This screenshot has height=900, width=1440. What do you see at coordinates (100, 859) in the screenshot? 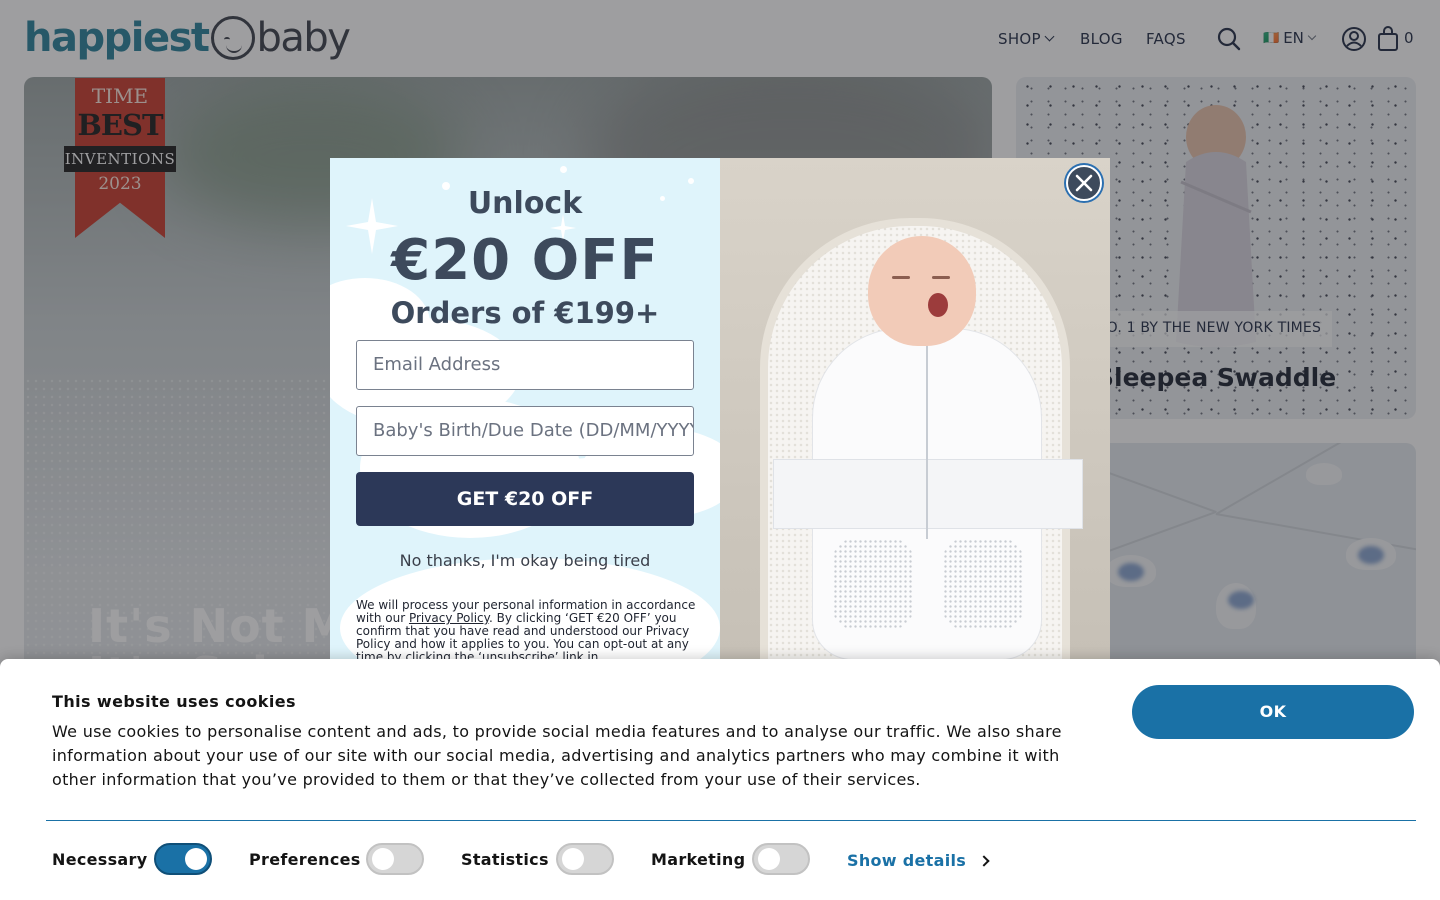
I see `cookie-option-necessary-label: Necessary` at bounding box center [100, 859].